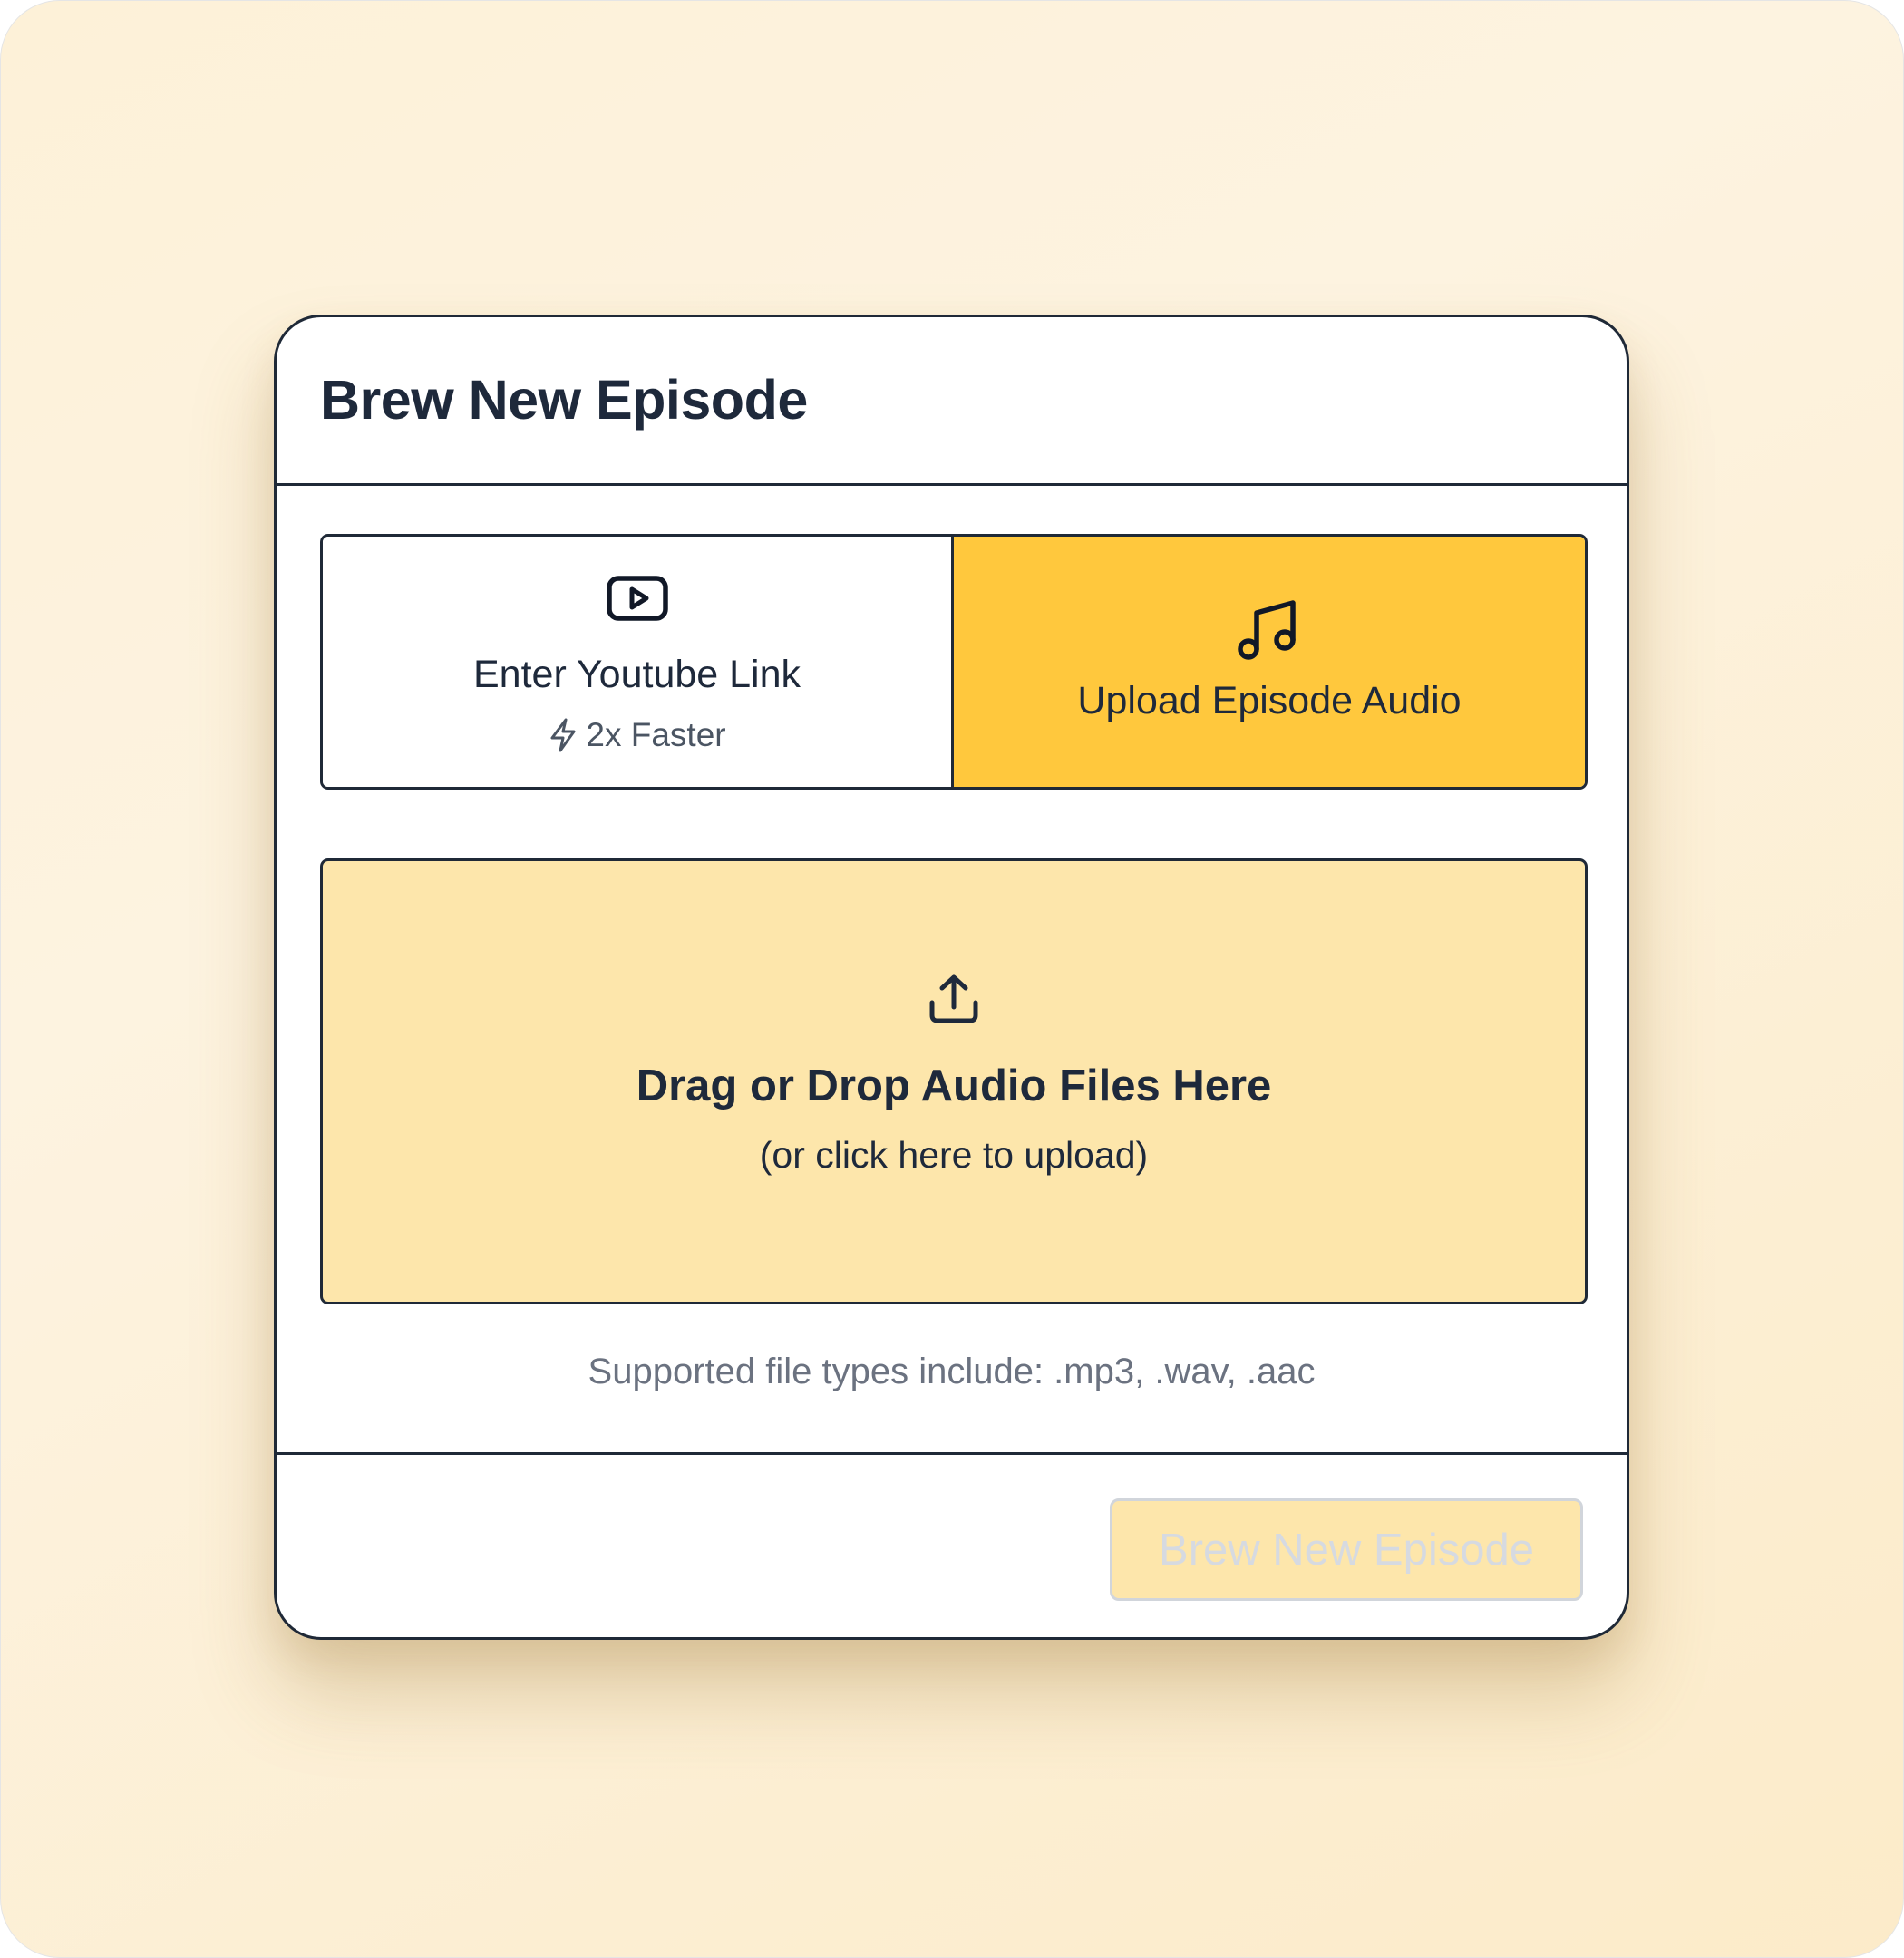  Describe the element at coordinates (953, 998) in the screenshot. I see `upload-icon` at that location.